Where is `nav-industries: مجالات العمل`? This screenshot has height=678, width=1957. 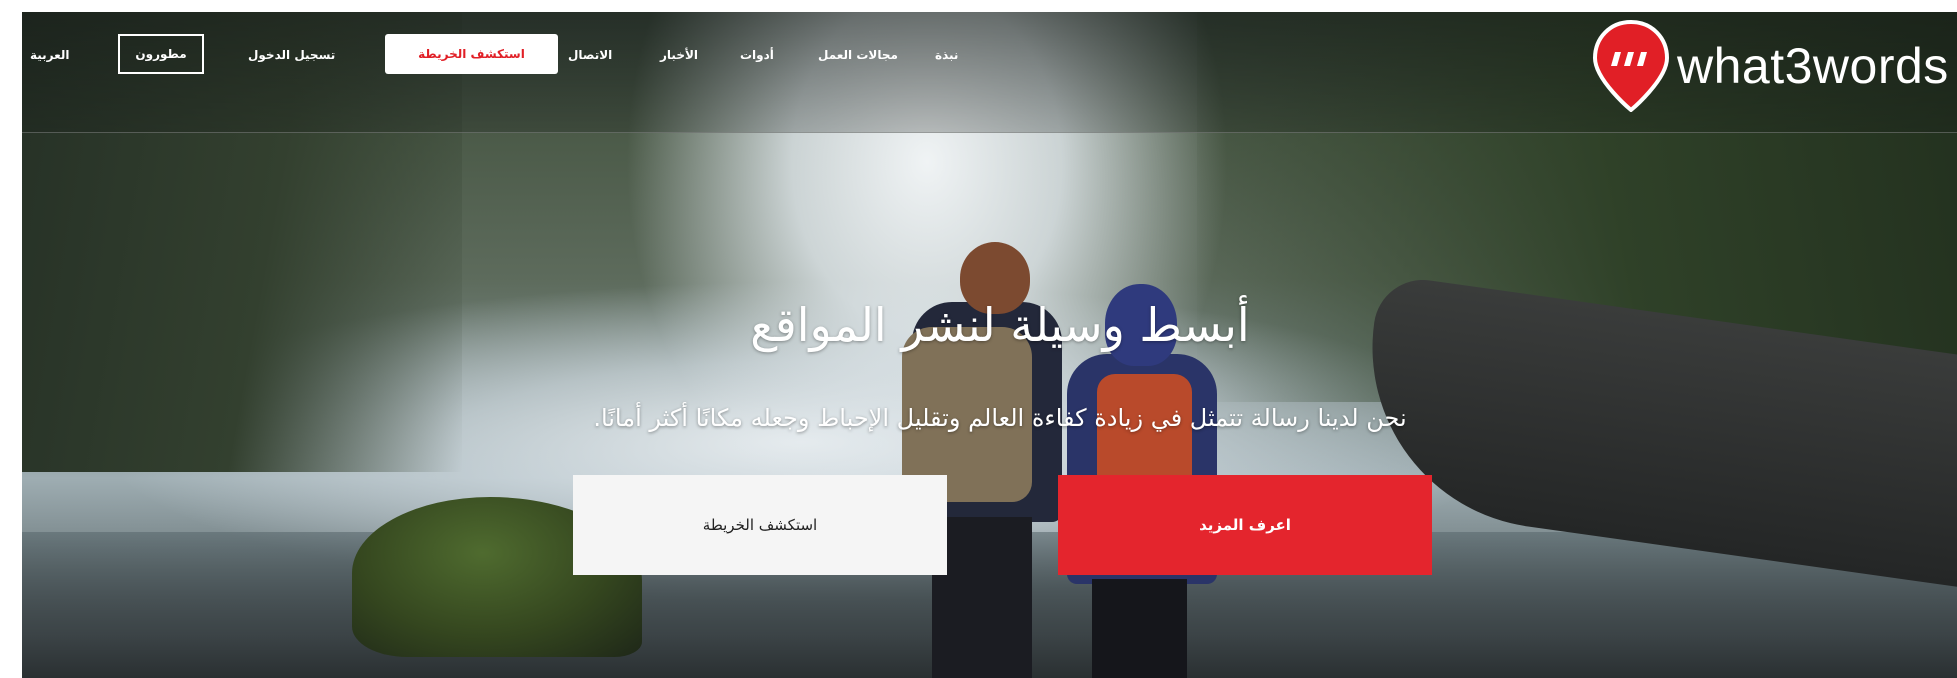
nav-industries: مجالات العمل is located at coordinates (858, 55).